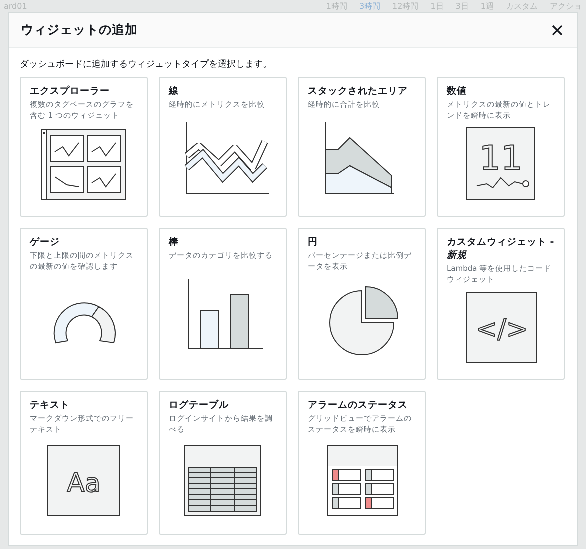 The width and height of the screenshot is (586, 549). What do you see at coordinates (174, 92) in the screenshot?
I see `widget-title: 線` at bounding box center [174, 92].